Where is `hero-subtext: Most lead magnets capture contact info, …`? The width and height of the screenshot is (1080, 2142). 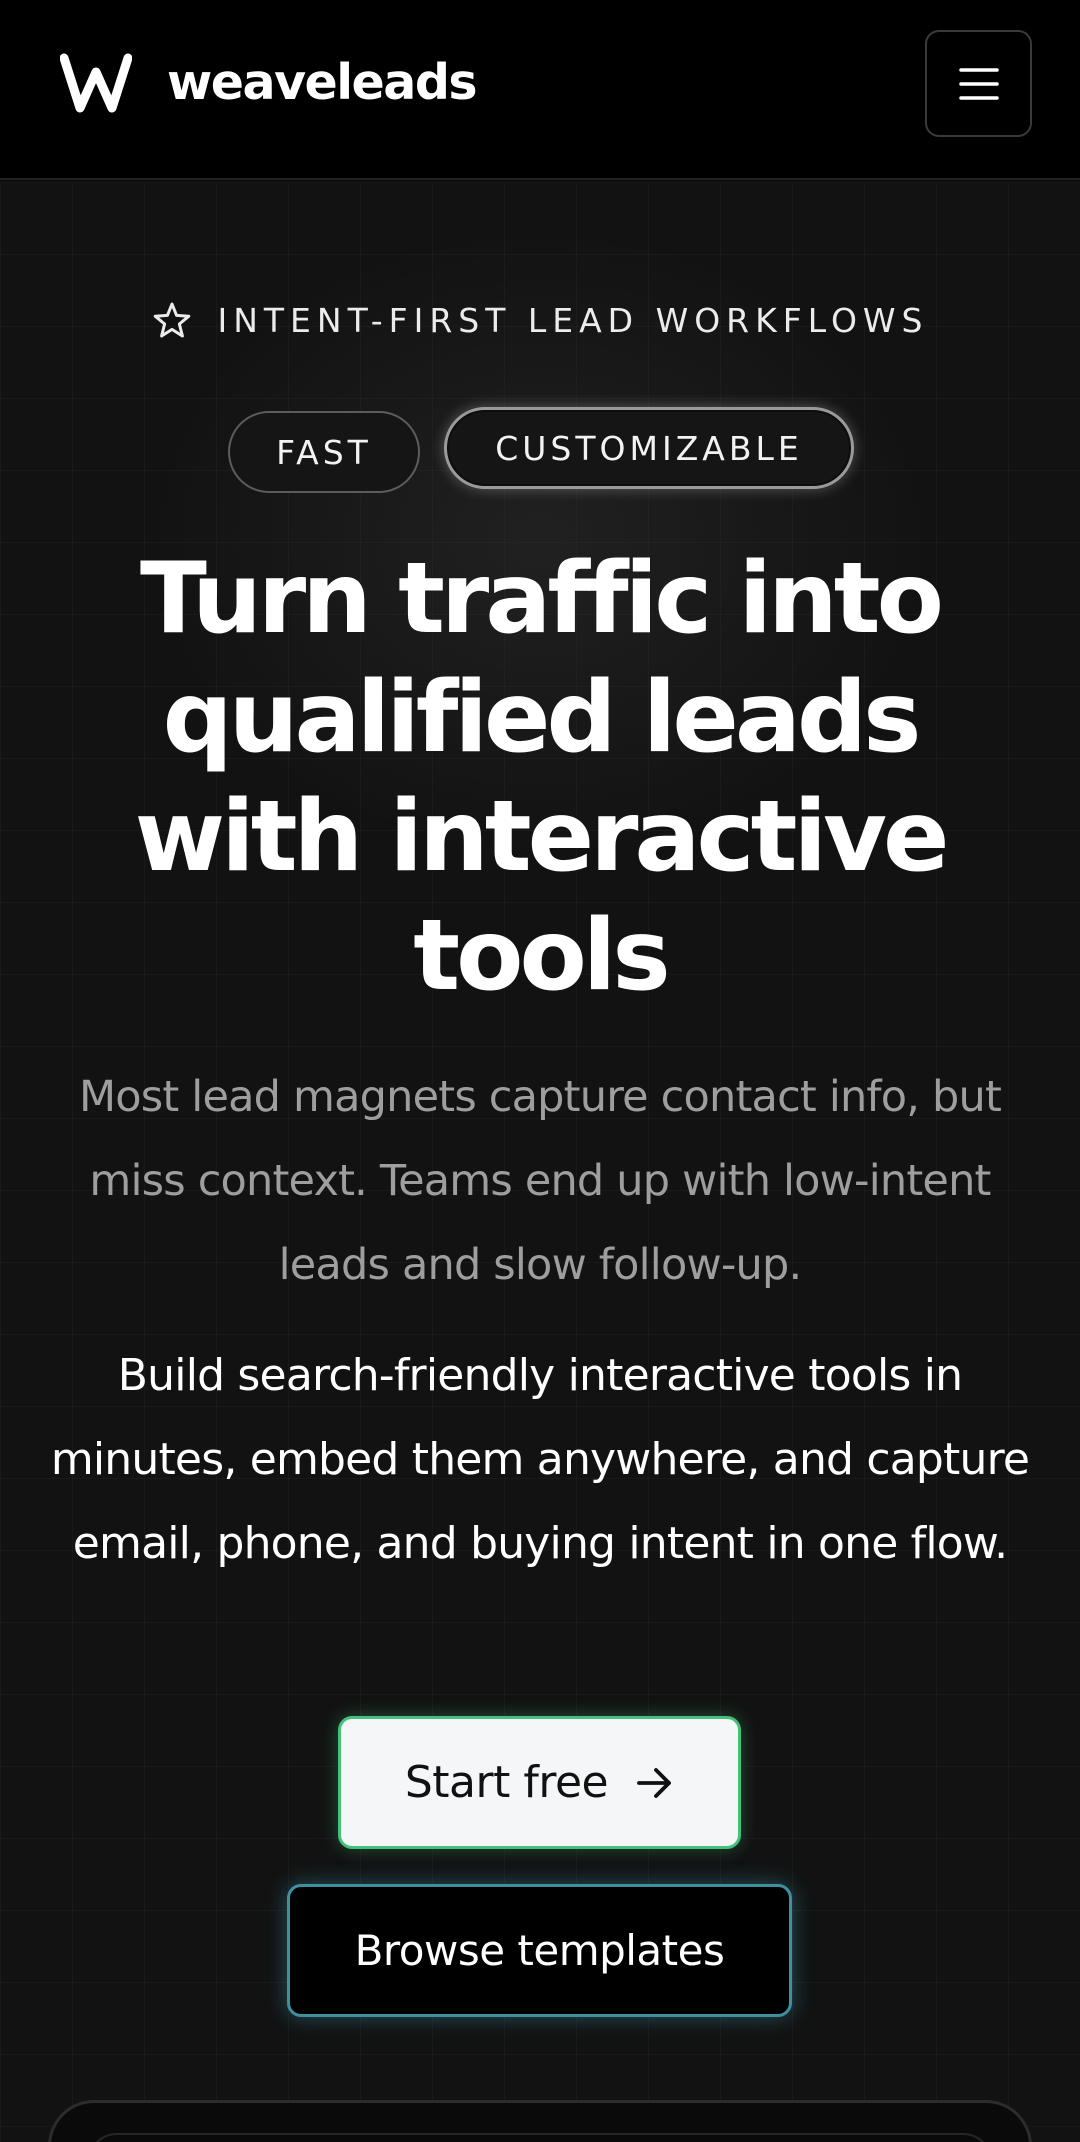
hero-subtext: Most lead magnets capture contact info, … is located at coordinates (540, 1181).